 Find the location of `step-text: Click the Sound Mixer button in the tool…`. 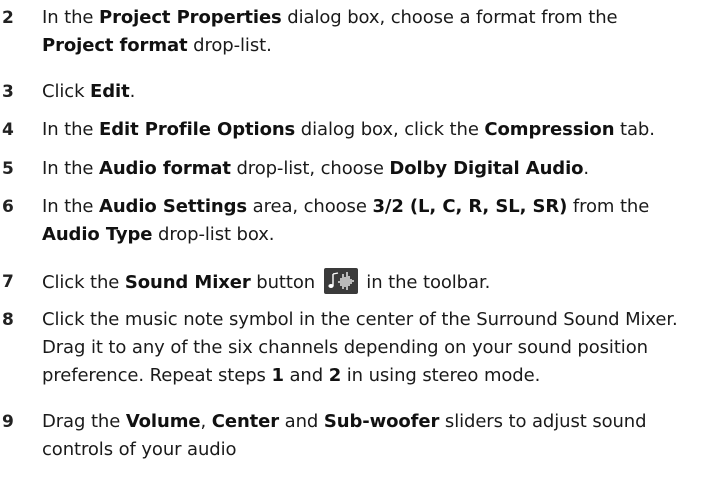

step-text: Click the Sound Mixer button in the tool… is located at coordinates (375, 282).